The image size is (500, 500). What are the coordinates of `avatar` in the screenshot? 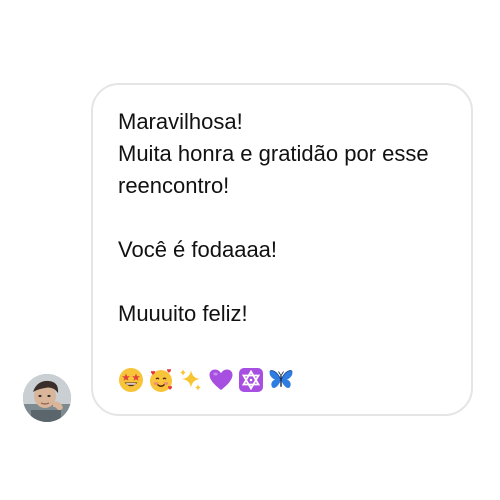 It's located at (47, 398).